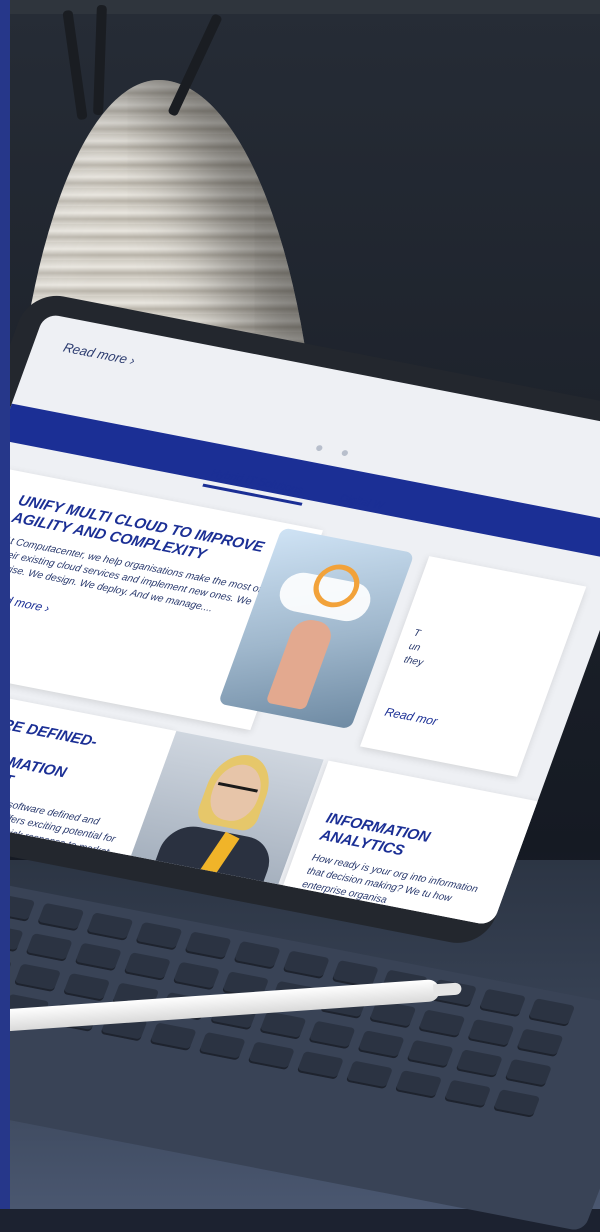  I want to click on pointing-hand, so click(301, 663).